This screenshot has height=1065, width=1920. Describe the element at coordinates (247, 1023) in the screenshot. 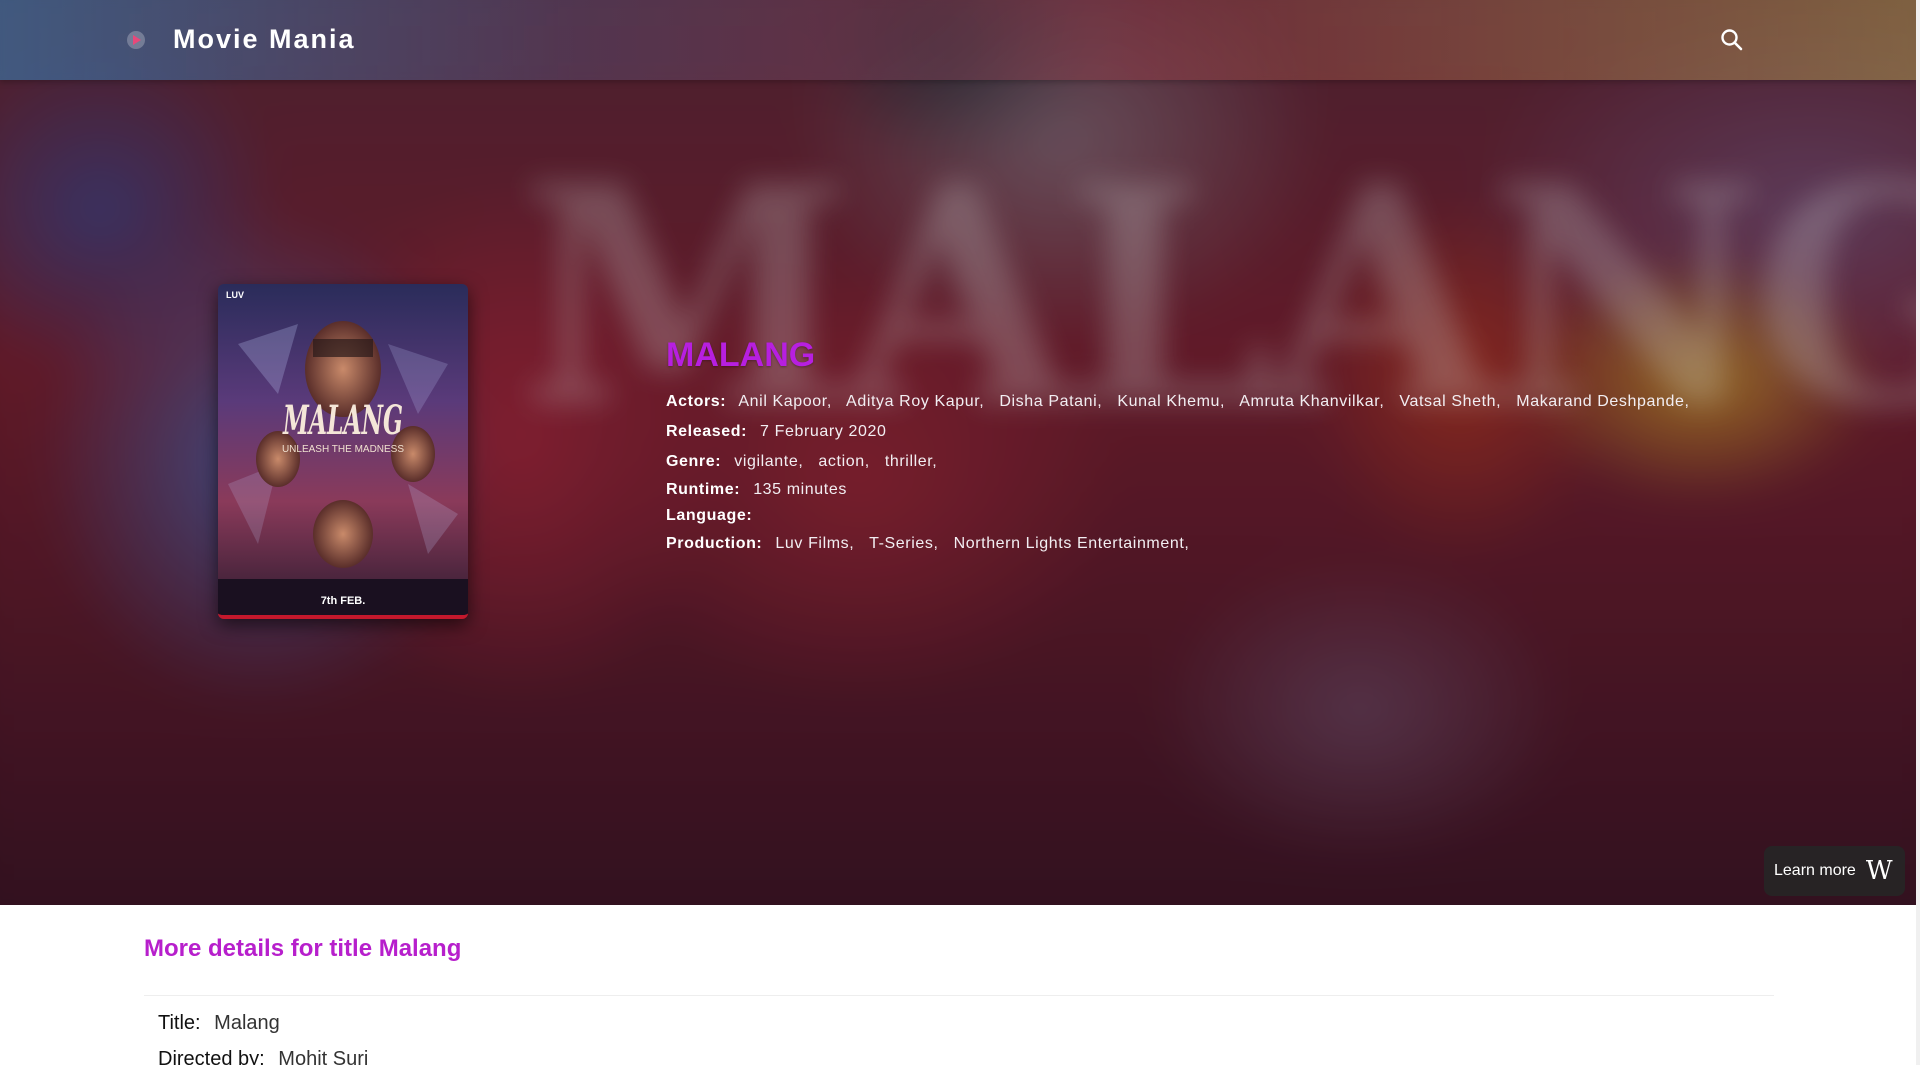

I see `detail-title-value: Malang` at that location.